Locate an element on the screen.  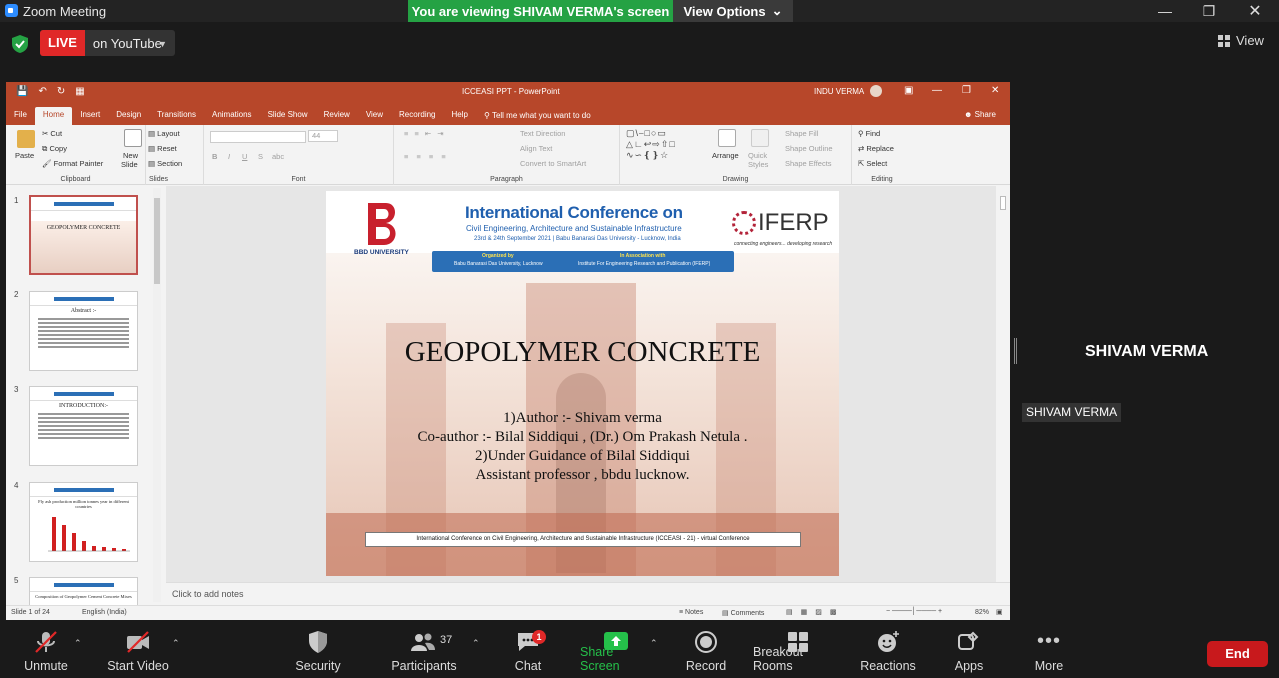
quick-styles-icon is located at coordinates (760, 138).